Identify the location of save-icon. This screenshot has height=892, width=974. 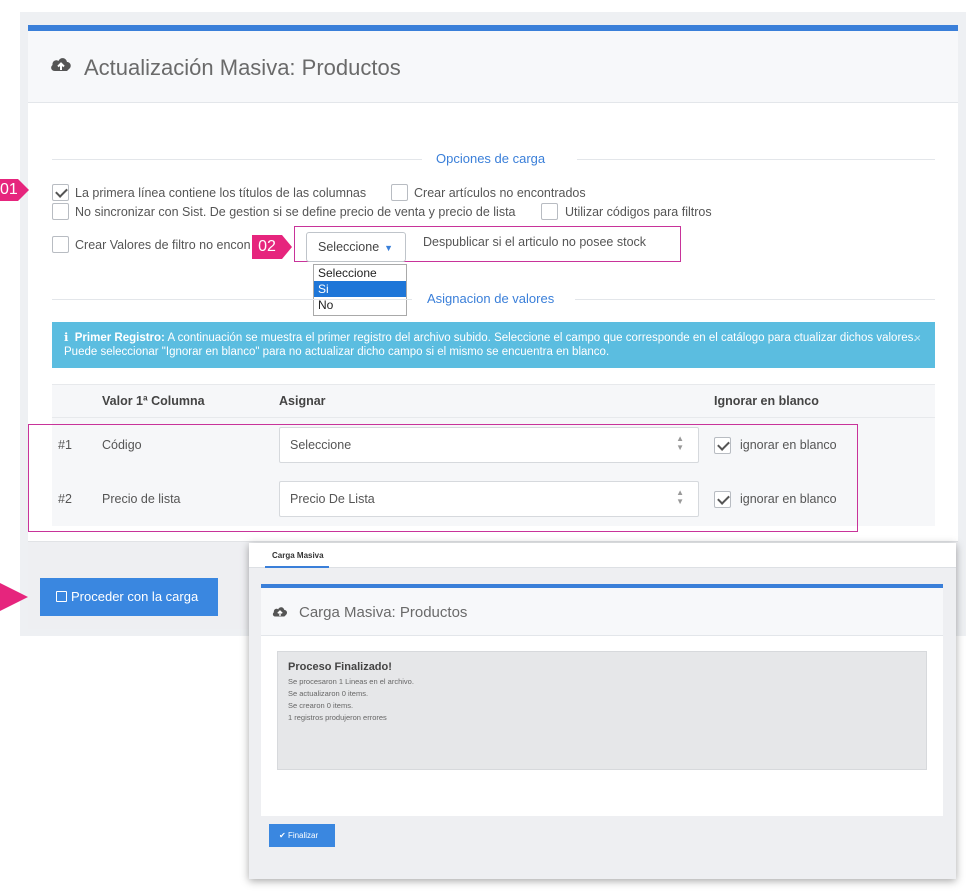
(61, 596).